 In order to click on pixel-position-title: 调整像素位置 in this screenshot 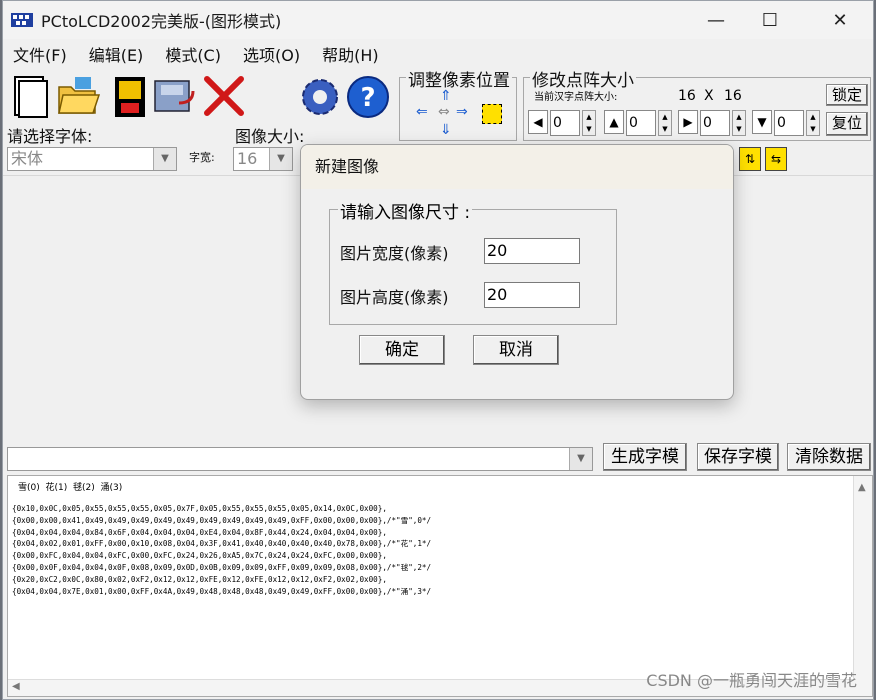, I will do `click(459, 78)`.